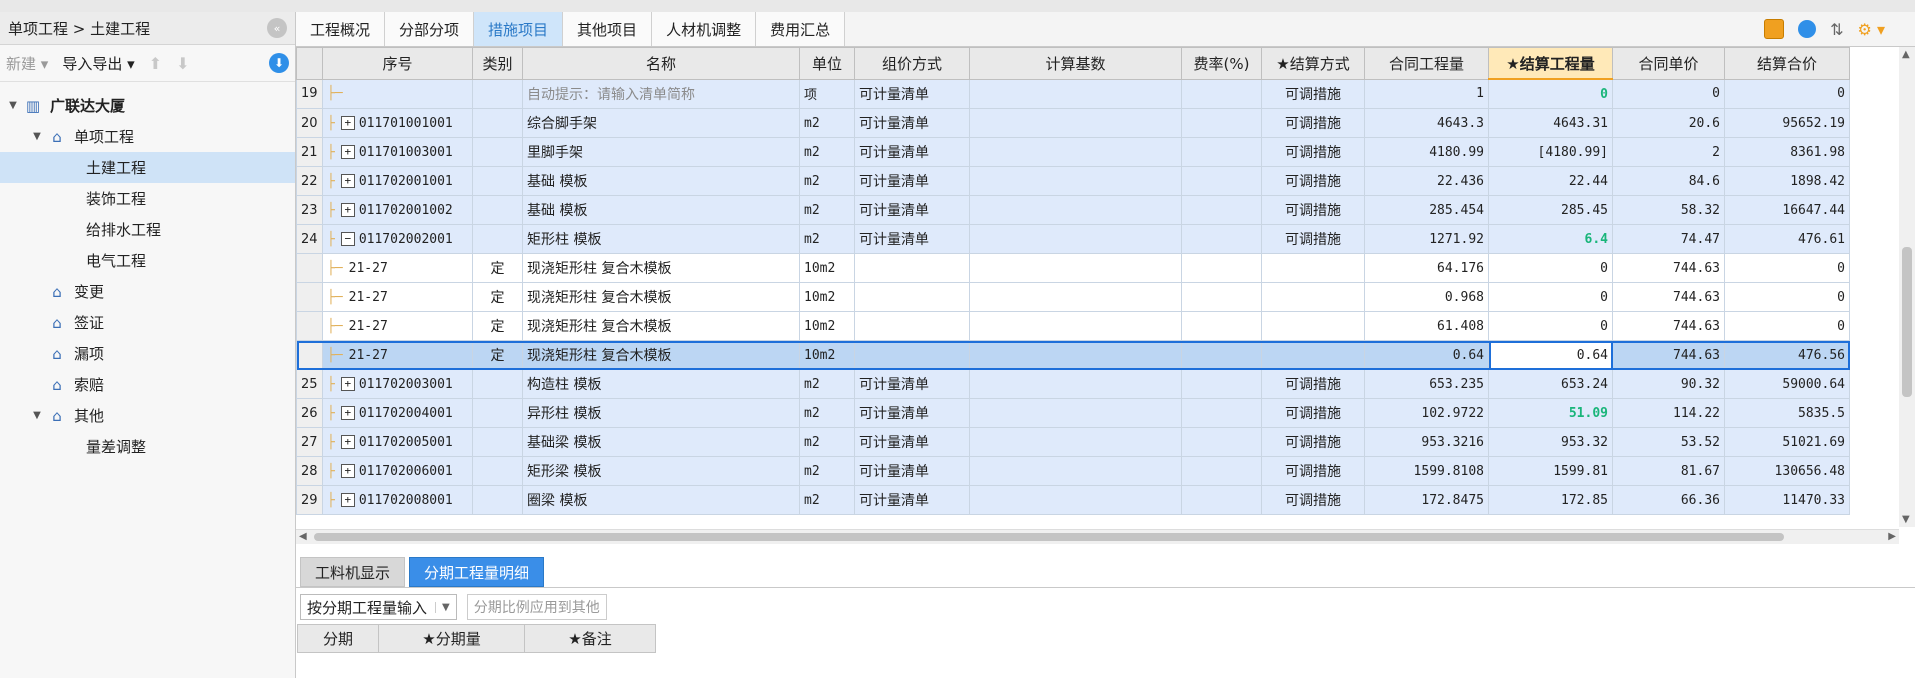 The width and height of the screenshot is (1915, 678). I want to click on settle-qty-cell: 22.44, so click(1550, 181).